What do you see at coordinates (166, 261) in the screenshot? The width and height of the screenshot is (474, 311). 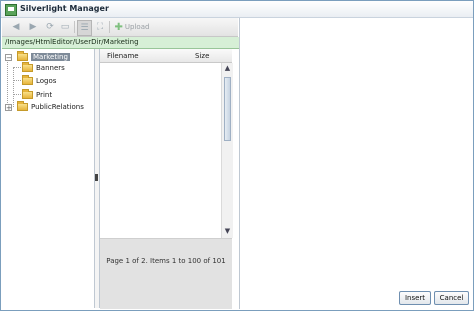 I see `pager-status: Page 1 of 2. Items 1 to 100 of 101` at bounding box center [166, 261].